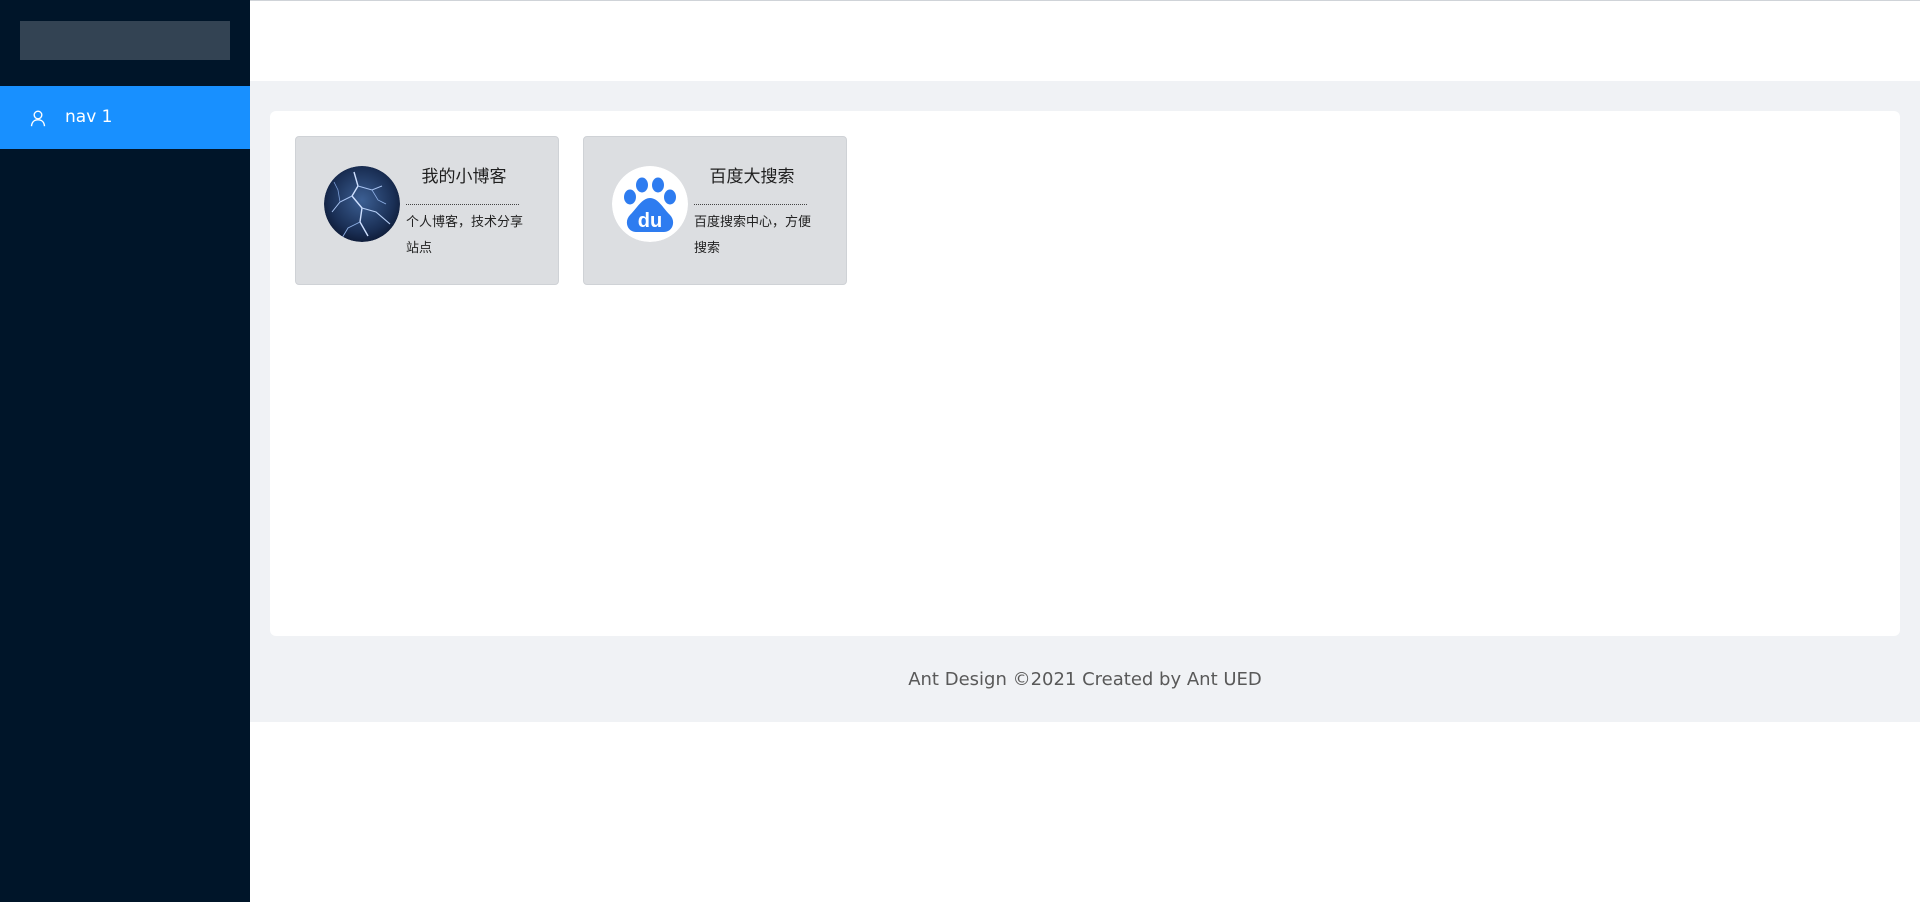 The width and height of the screenshot is (1920, 902). Describe the element at coordinates (125, 40) in the screenshot. I see `logo-placeholder` at that location.